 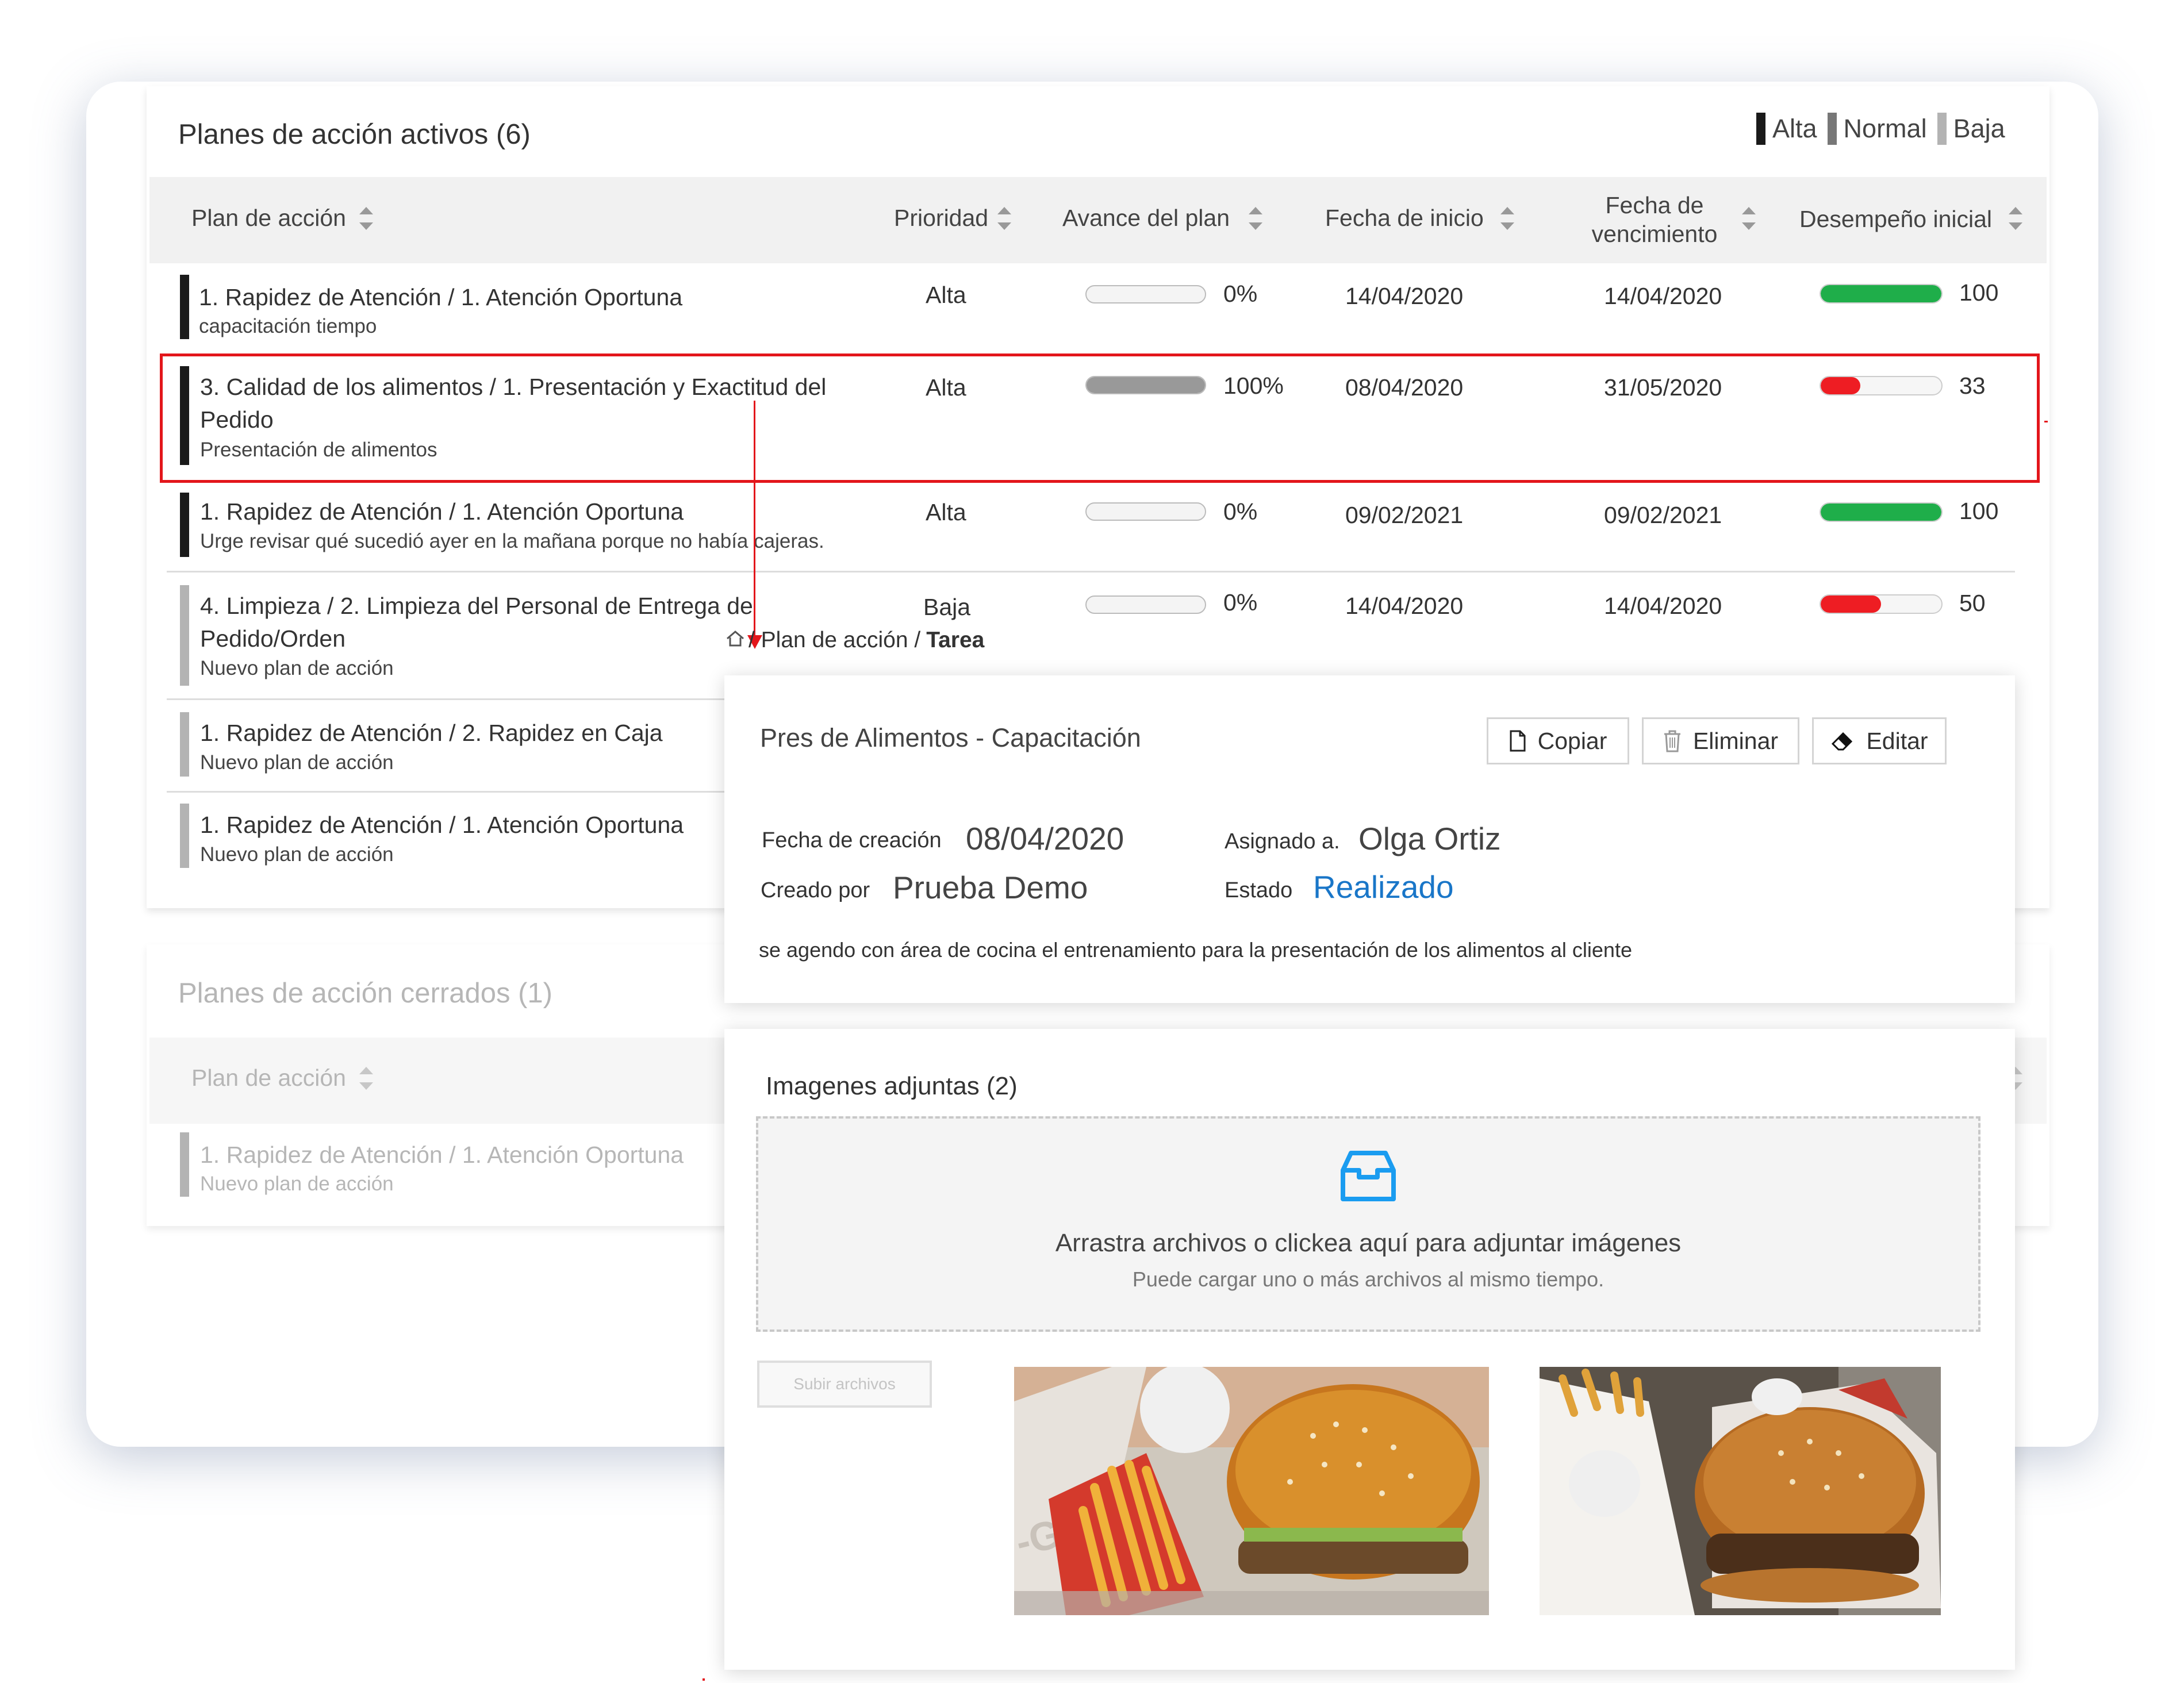 I want to click on col-avance-header: Avance del plan, so click(x=1146, y=217).